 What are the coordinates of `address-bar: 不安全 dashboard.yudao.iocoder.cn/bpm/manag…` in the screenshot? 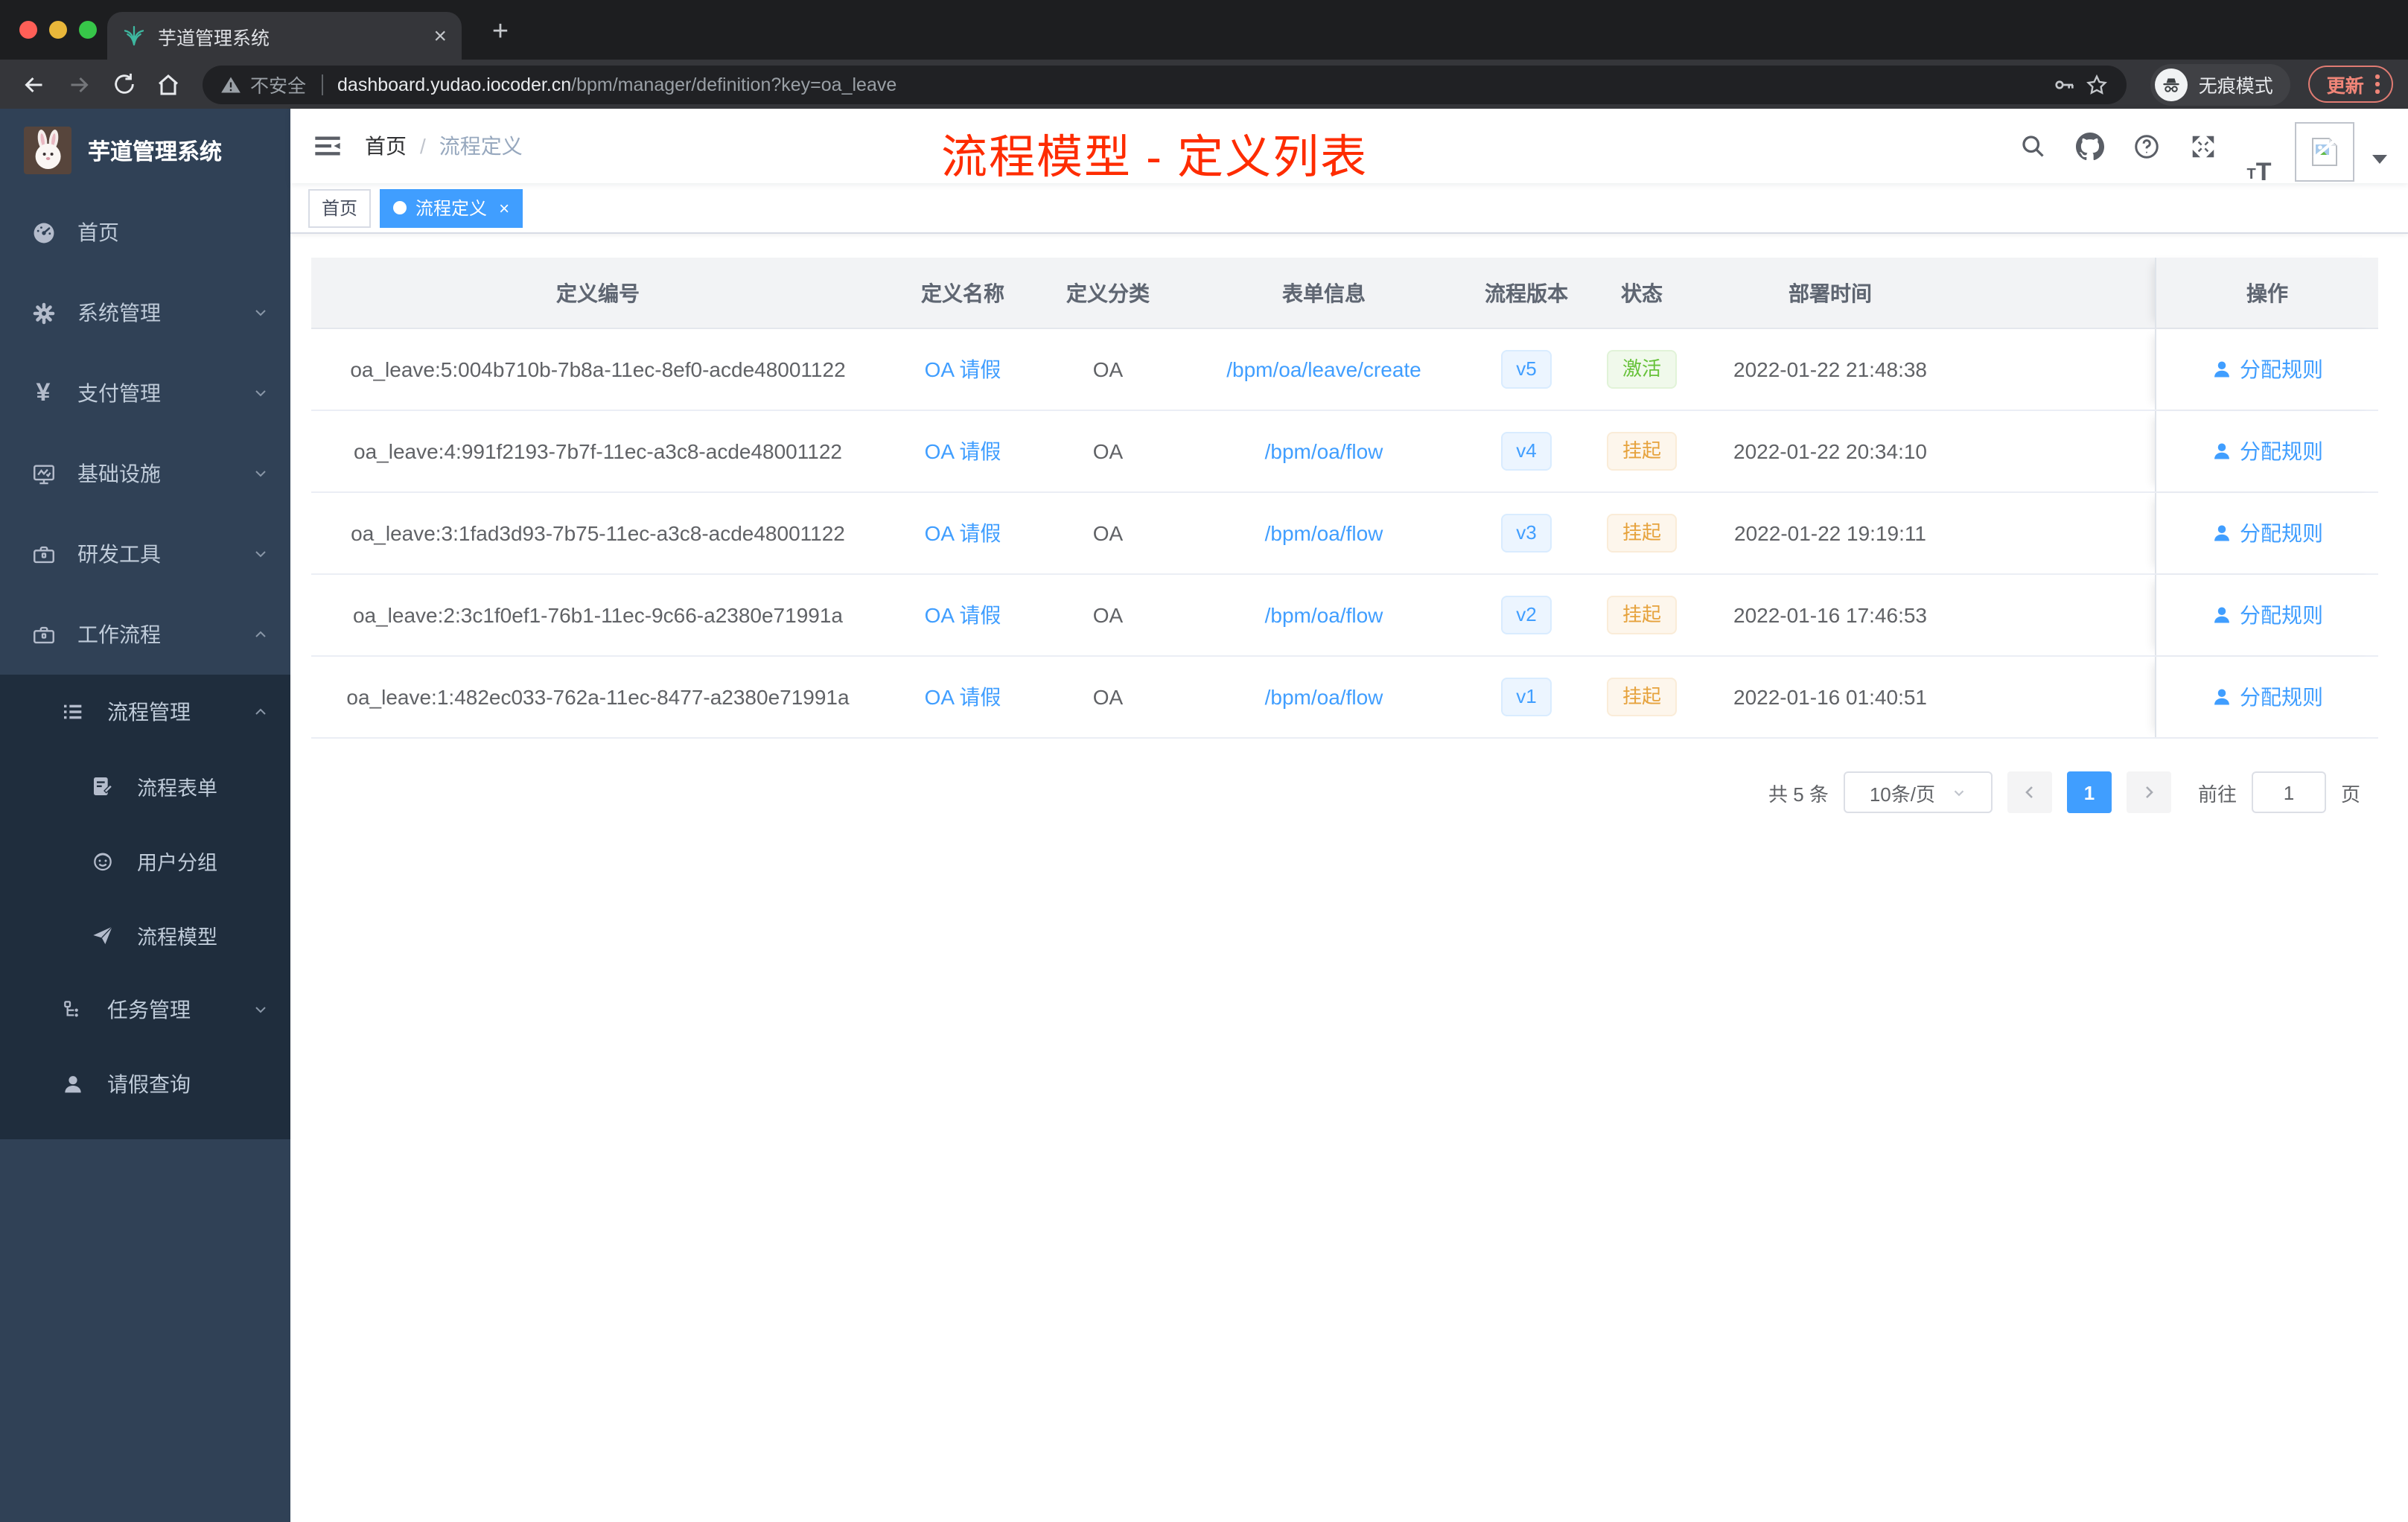 It's located at (1165, 84).